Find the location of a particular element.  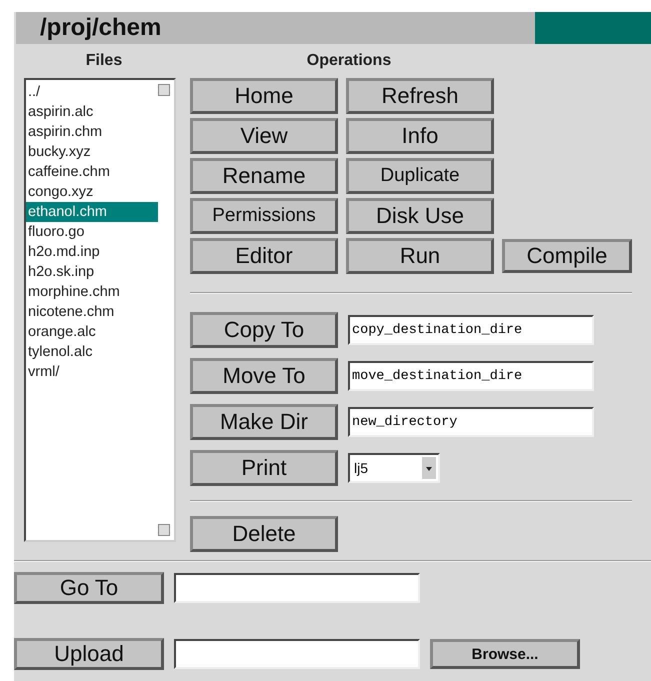

files-heading: Files is located at coordinates (104, 60).